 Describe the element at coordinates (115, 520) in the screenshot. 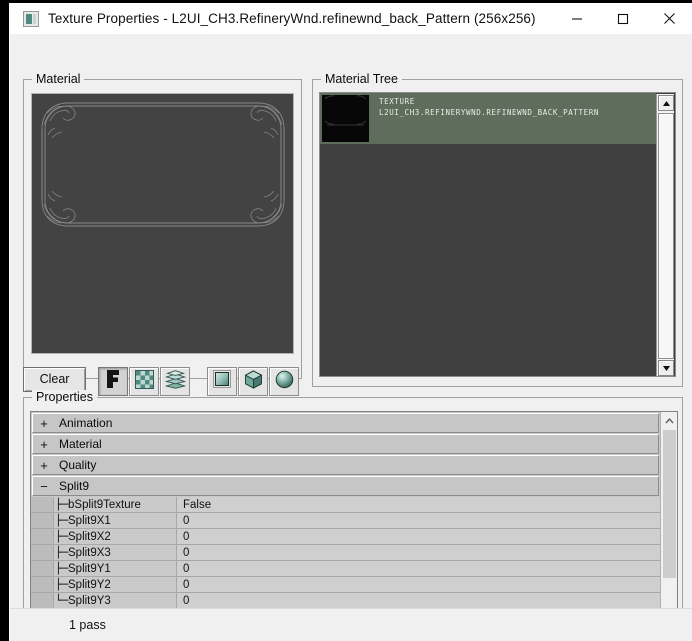

I see `property-name-cell: ├─ Split9X1` at that location.